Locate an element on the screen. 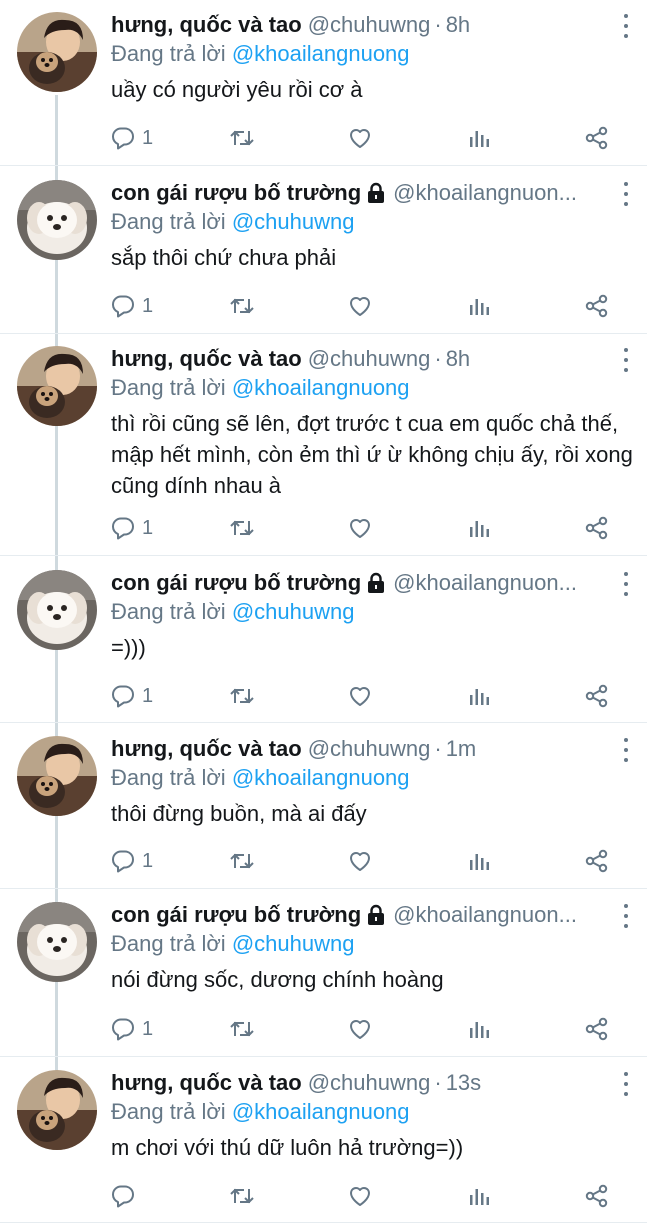  timestamp: 13s is located at coordinates (463, 1083).